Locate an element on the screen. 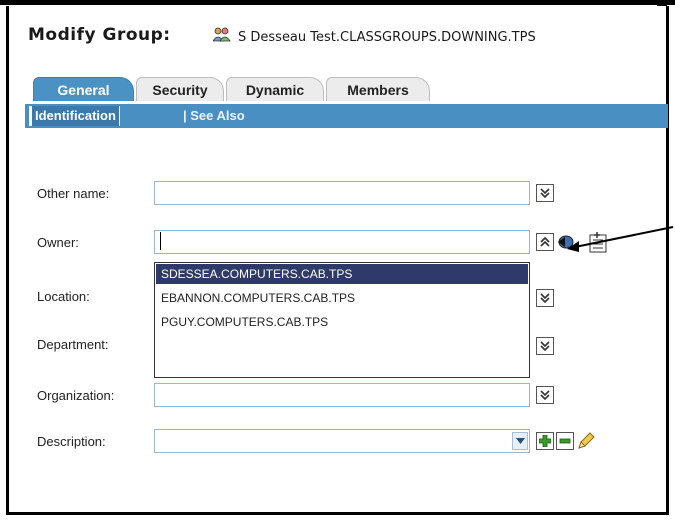 The image size is (675, 521). page-title: Modify Group: is located at coordinates (99, 35).